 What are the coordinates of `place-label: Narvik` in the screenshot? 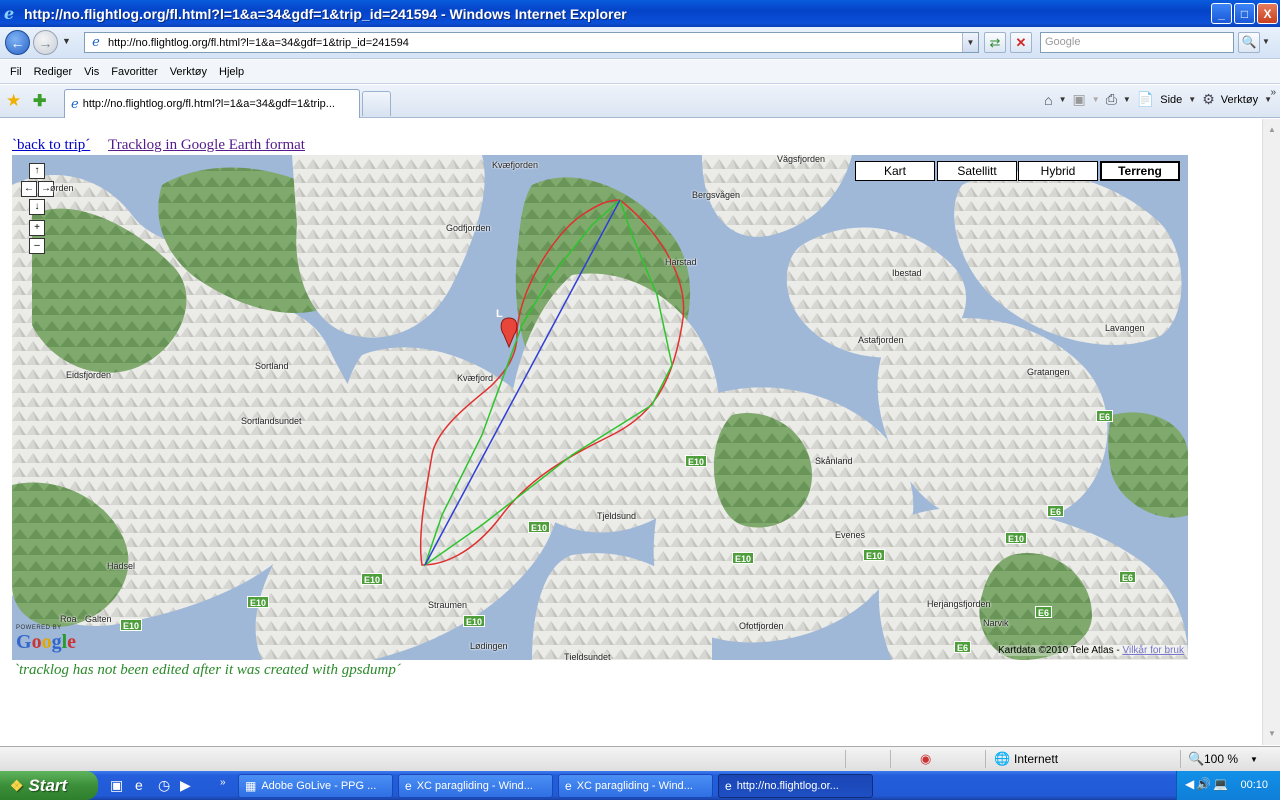 It's located at (996, 623).